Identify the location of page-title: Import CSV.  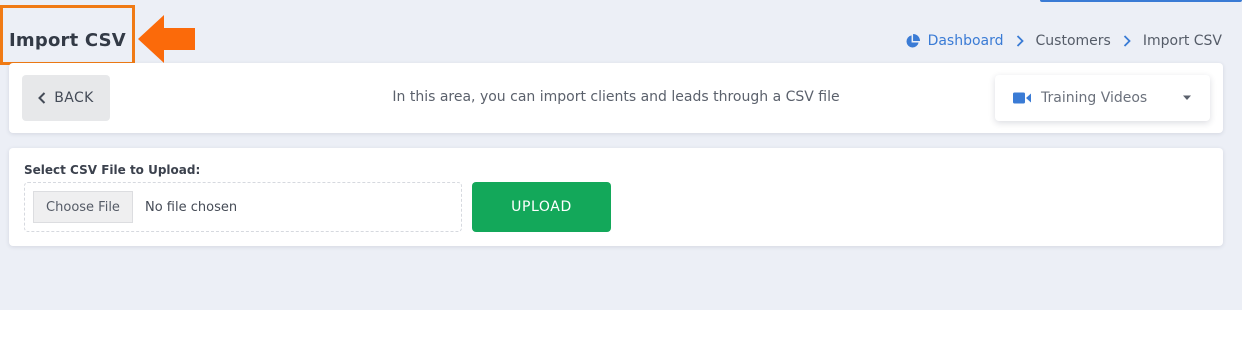
(67, 40).